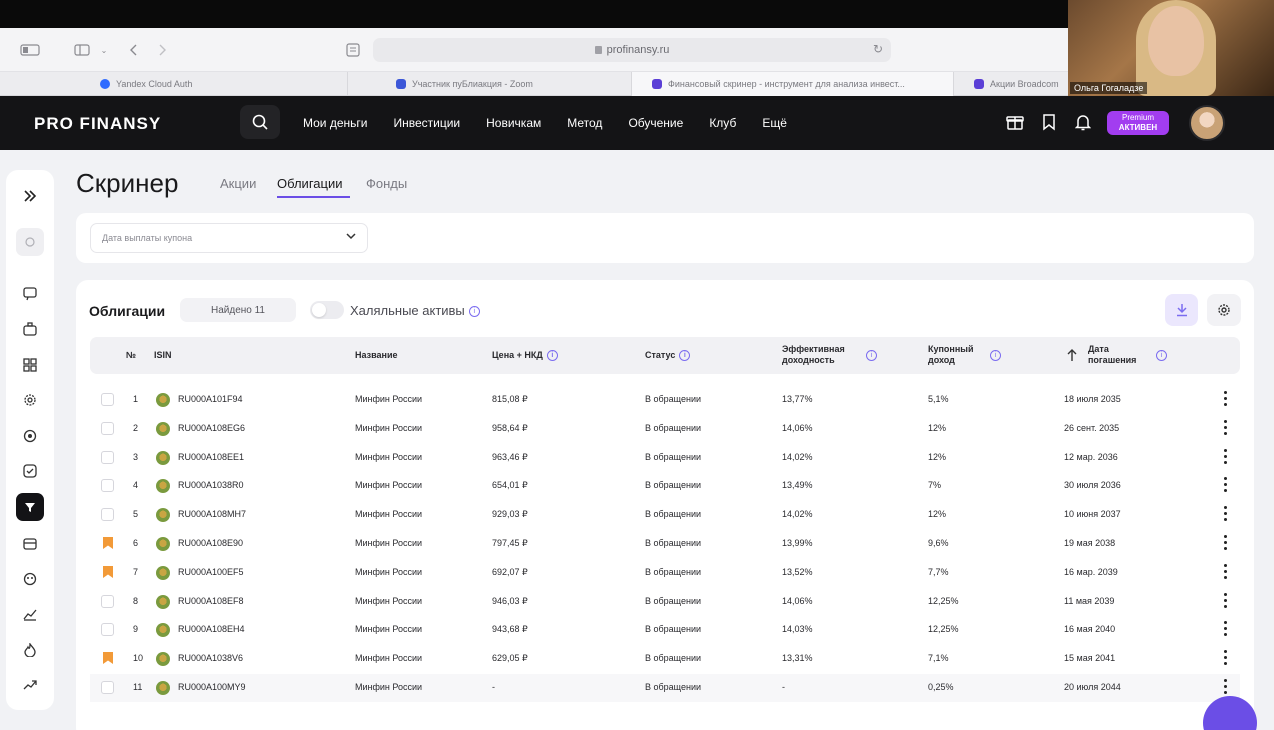 The height and width of the screenshot is (730, 1274). I want to click on table-settings-button, so click(1224, 310).